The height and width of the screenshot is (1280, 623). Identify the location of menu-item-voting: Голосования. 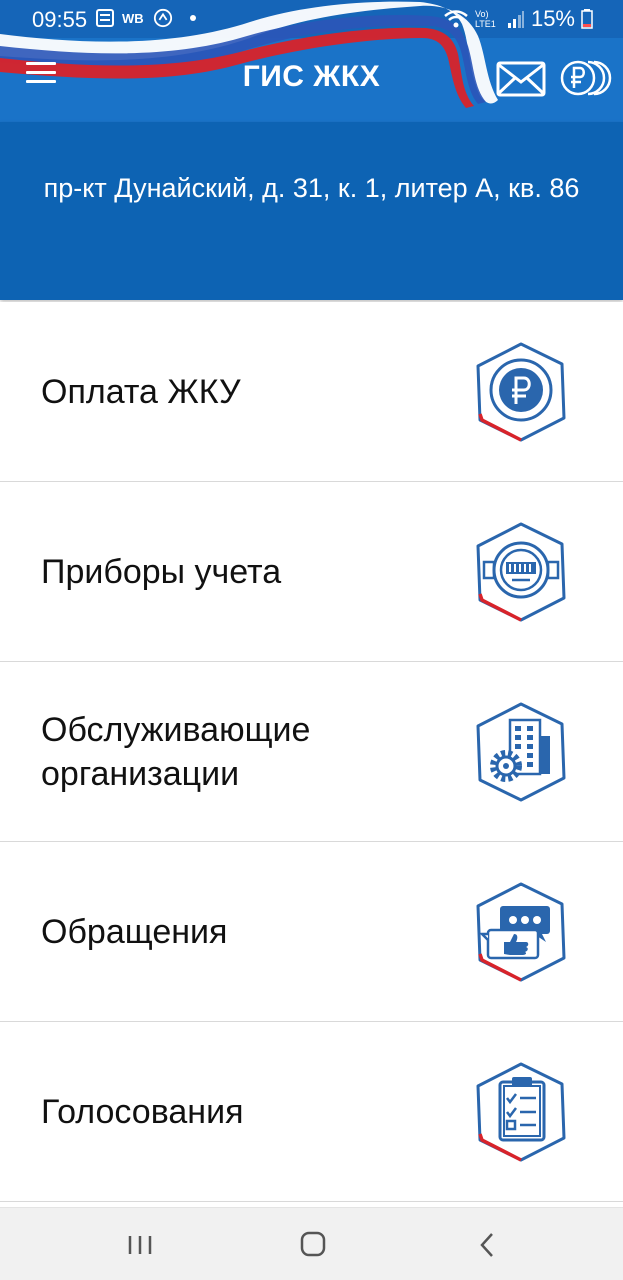
(311, 1112).